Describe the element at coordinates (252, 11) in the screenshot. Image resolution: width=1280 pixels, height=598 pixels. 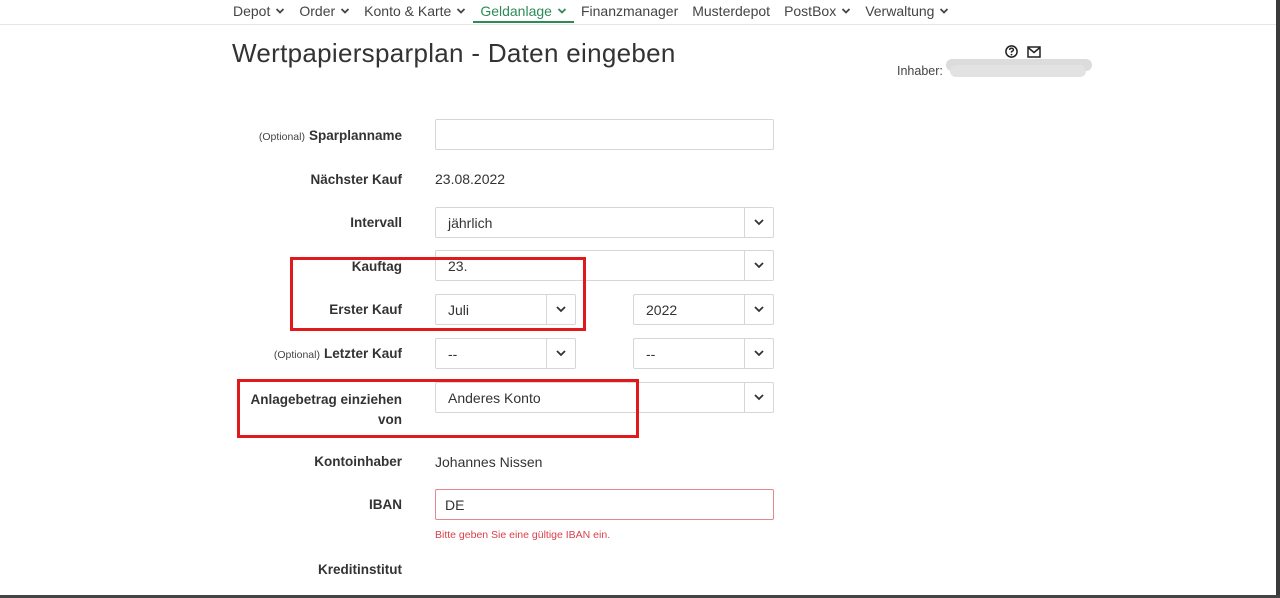
I see `nav-label: Depot` at that location.